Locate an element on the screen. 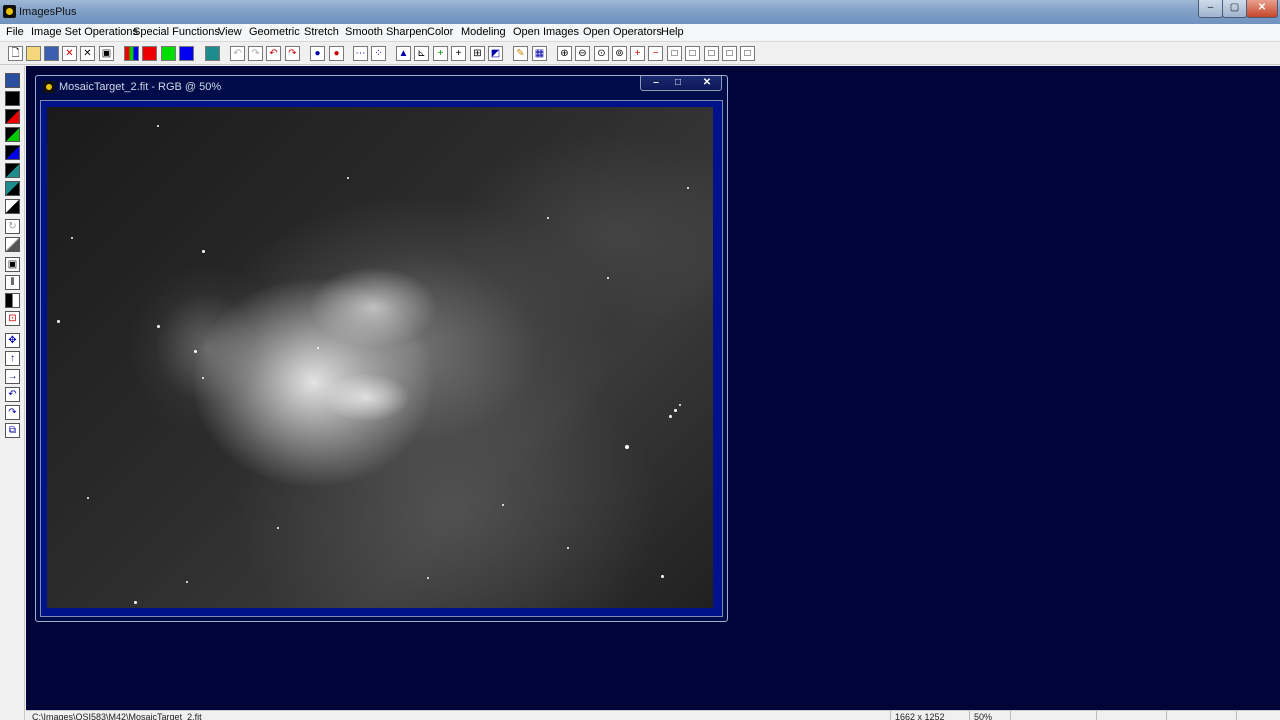 The height and width of the screenshot is (720, 1280). image-minimize-button: – is located at coordinates (656, 82).